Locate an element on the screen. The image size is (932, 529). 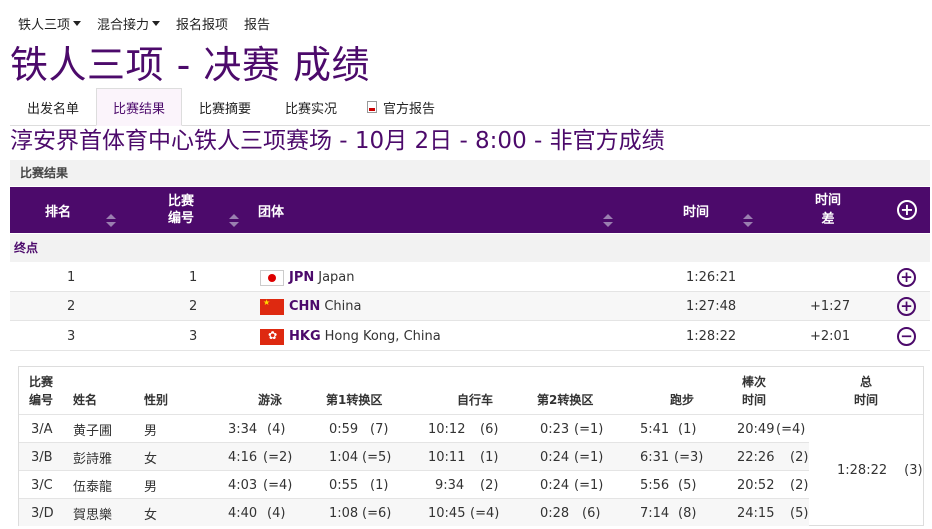
bib-cell: 3 is located at coordinates (193, 336).